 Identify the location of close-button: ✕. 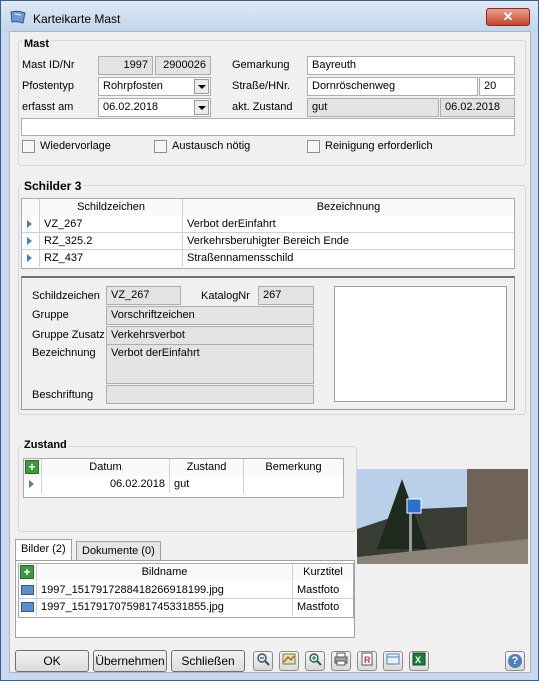
(508, 17).